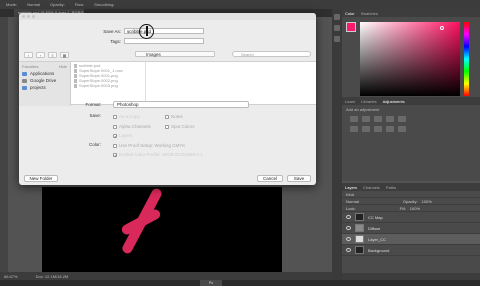 The image size is (480, 286). I want to click on tags-input, so click(164, 41).